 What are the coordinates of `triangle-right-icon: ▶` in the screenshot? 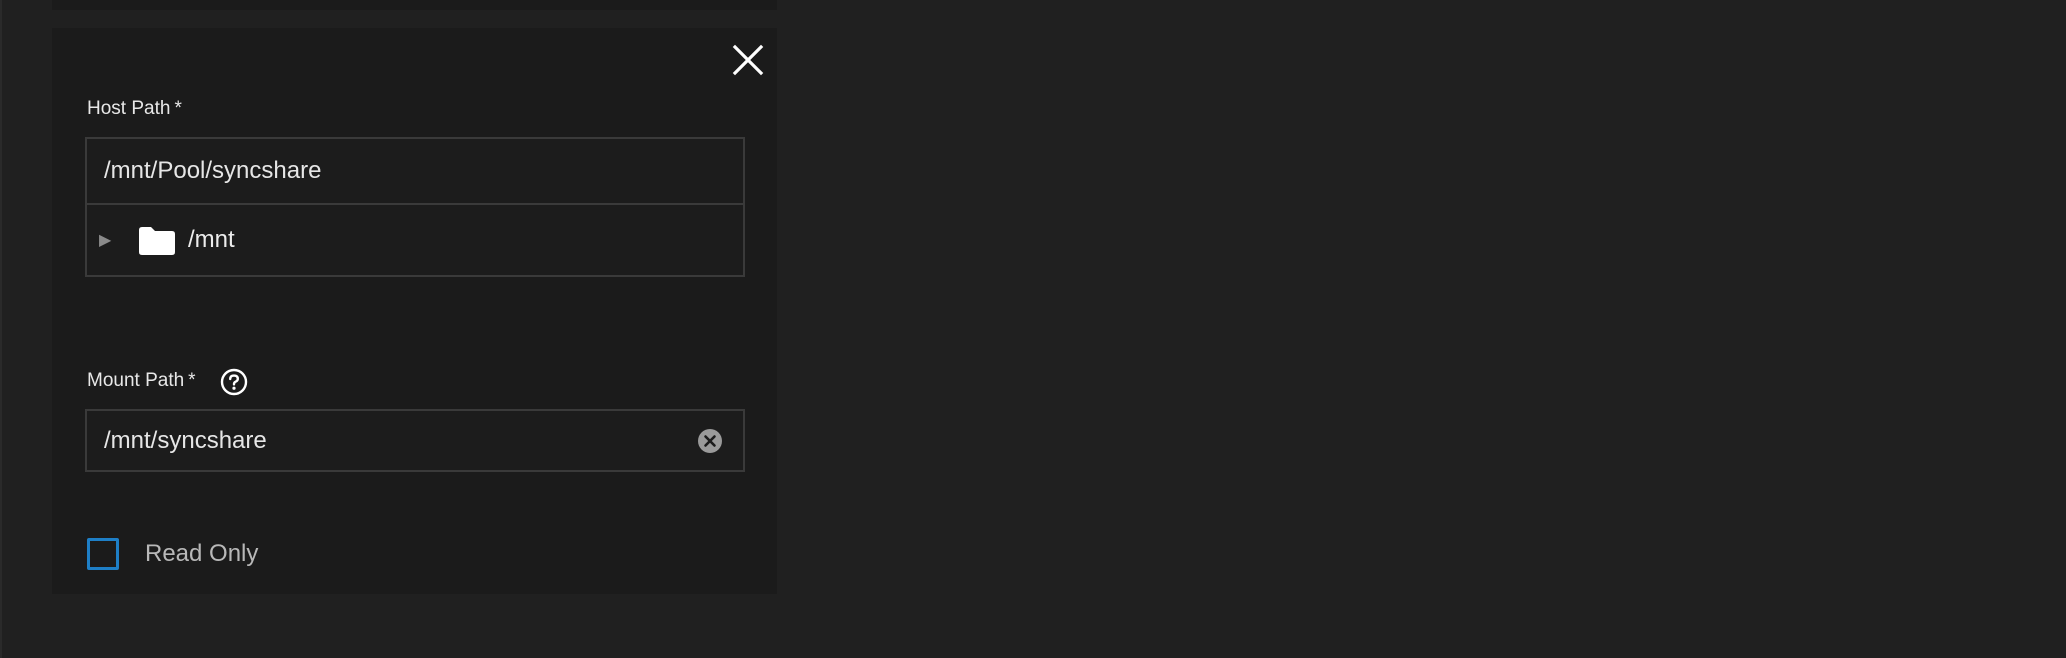 It's located at (108, 240).